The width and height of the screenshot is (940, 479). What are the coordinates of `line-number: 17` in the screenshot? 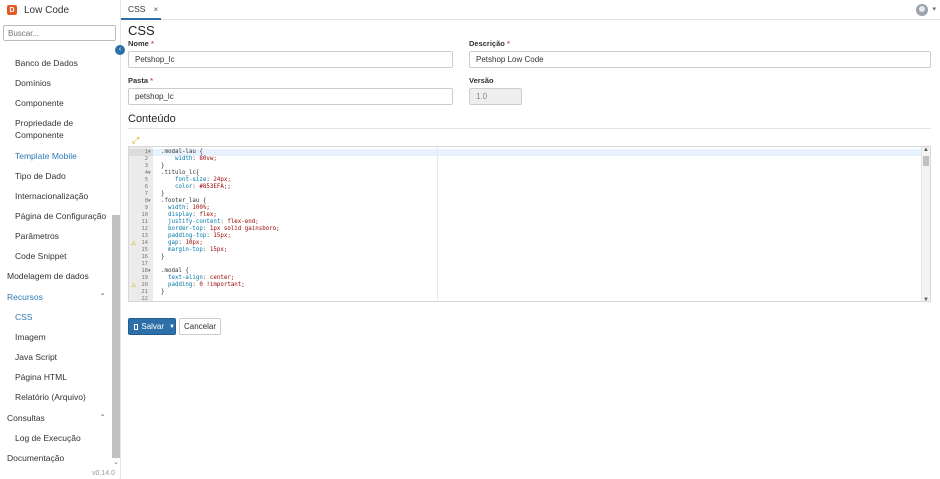 It's located at (144, 264).